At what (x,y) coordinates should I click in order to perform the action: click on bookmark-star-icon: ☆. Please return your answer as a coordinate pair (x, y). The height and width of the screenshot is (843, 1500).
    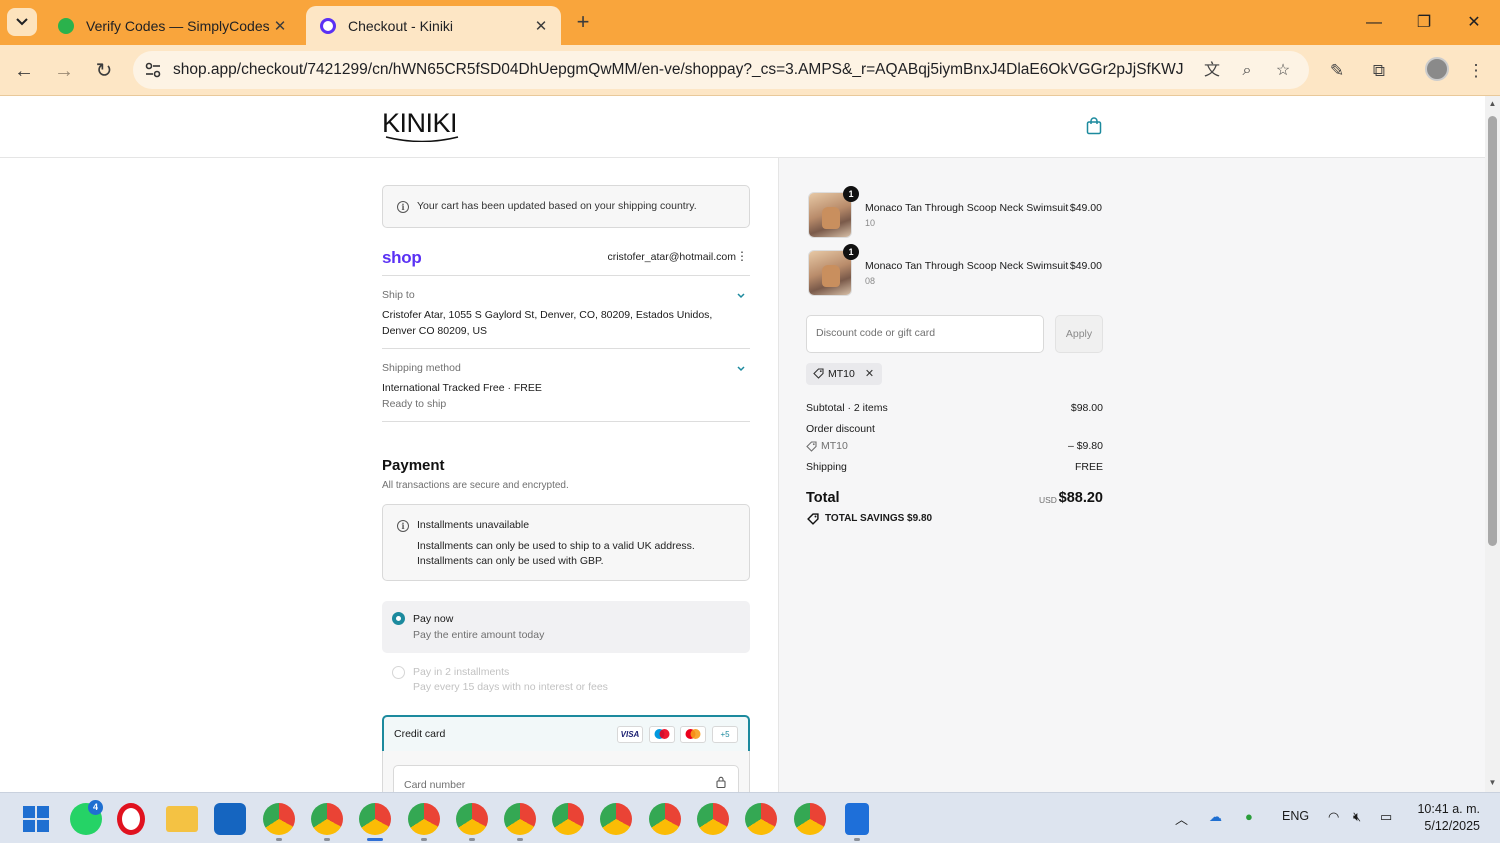
    Looking at the image, I should click on (1283, 71).